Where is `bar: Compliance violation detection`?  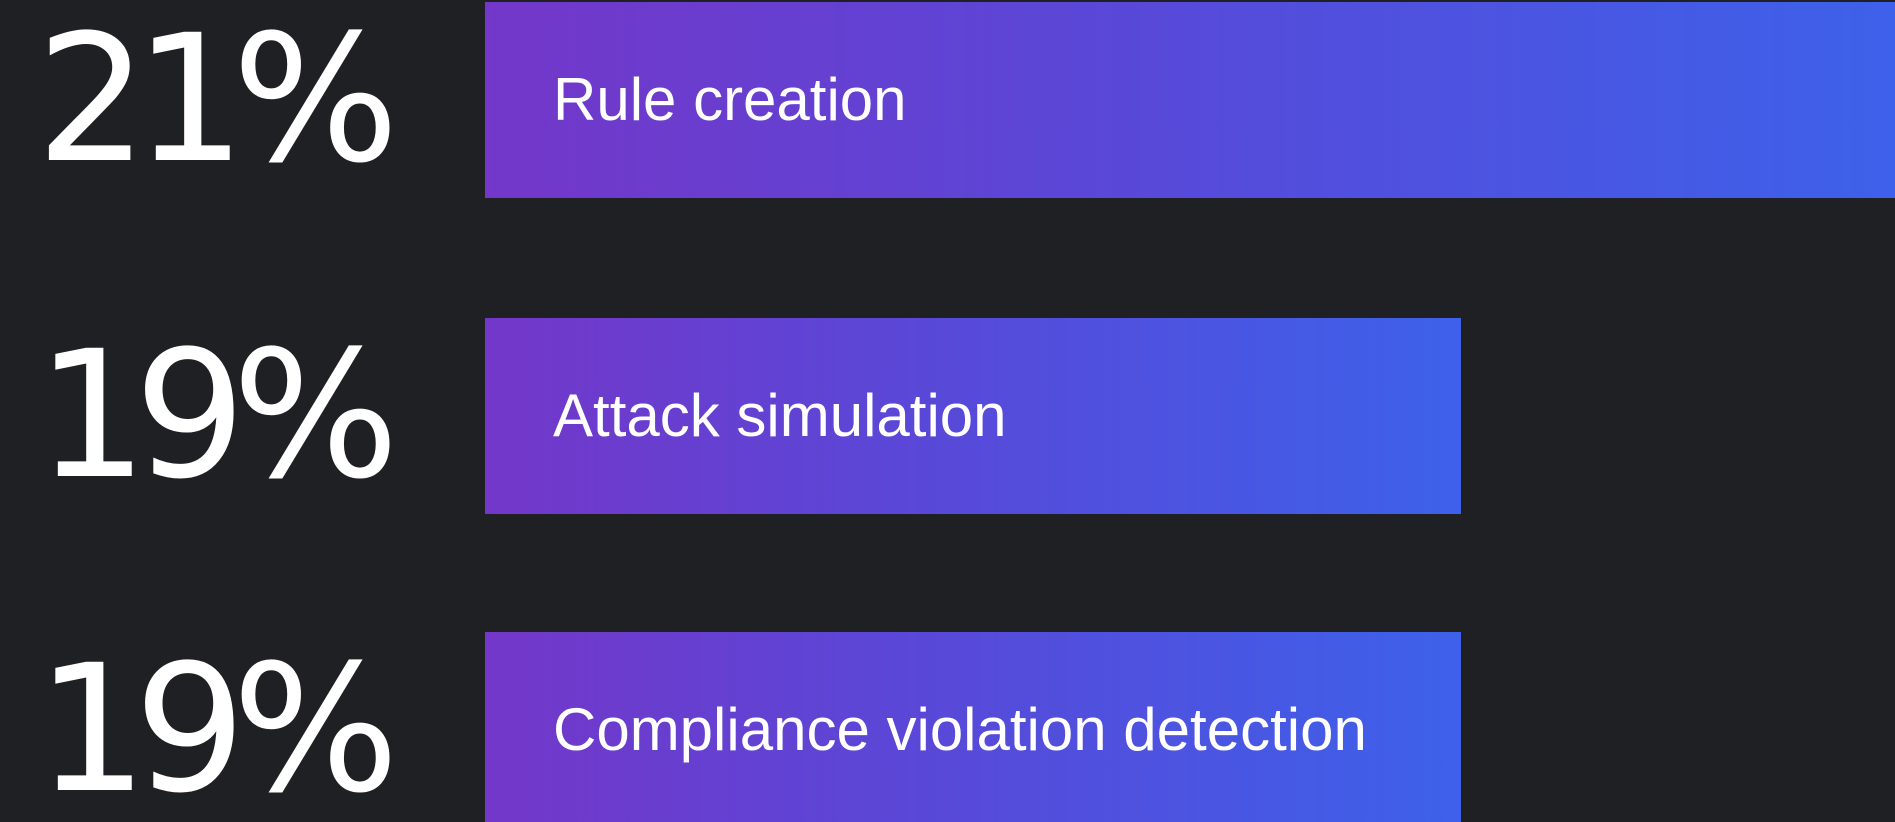
bar: Compliance violation detection is located at coordinates (973, 727).